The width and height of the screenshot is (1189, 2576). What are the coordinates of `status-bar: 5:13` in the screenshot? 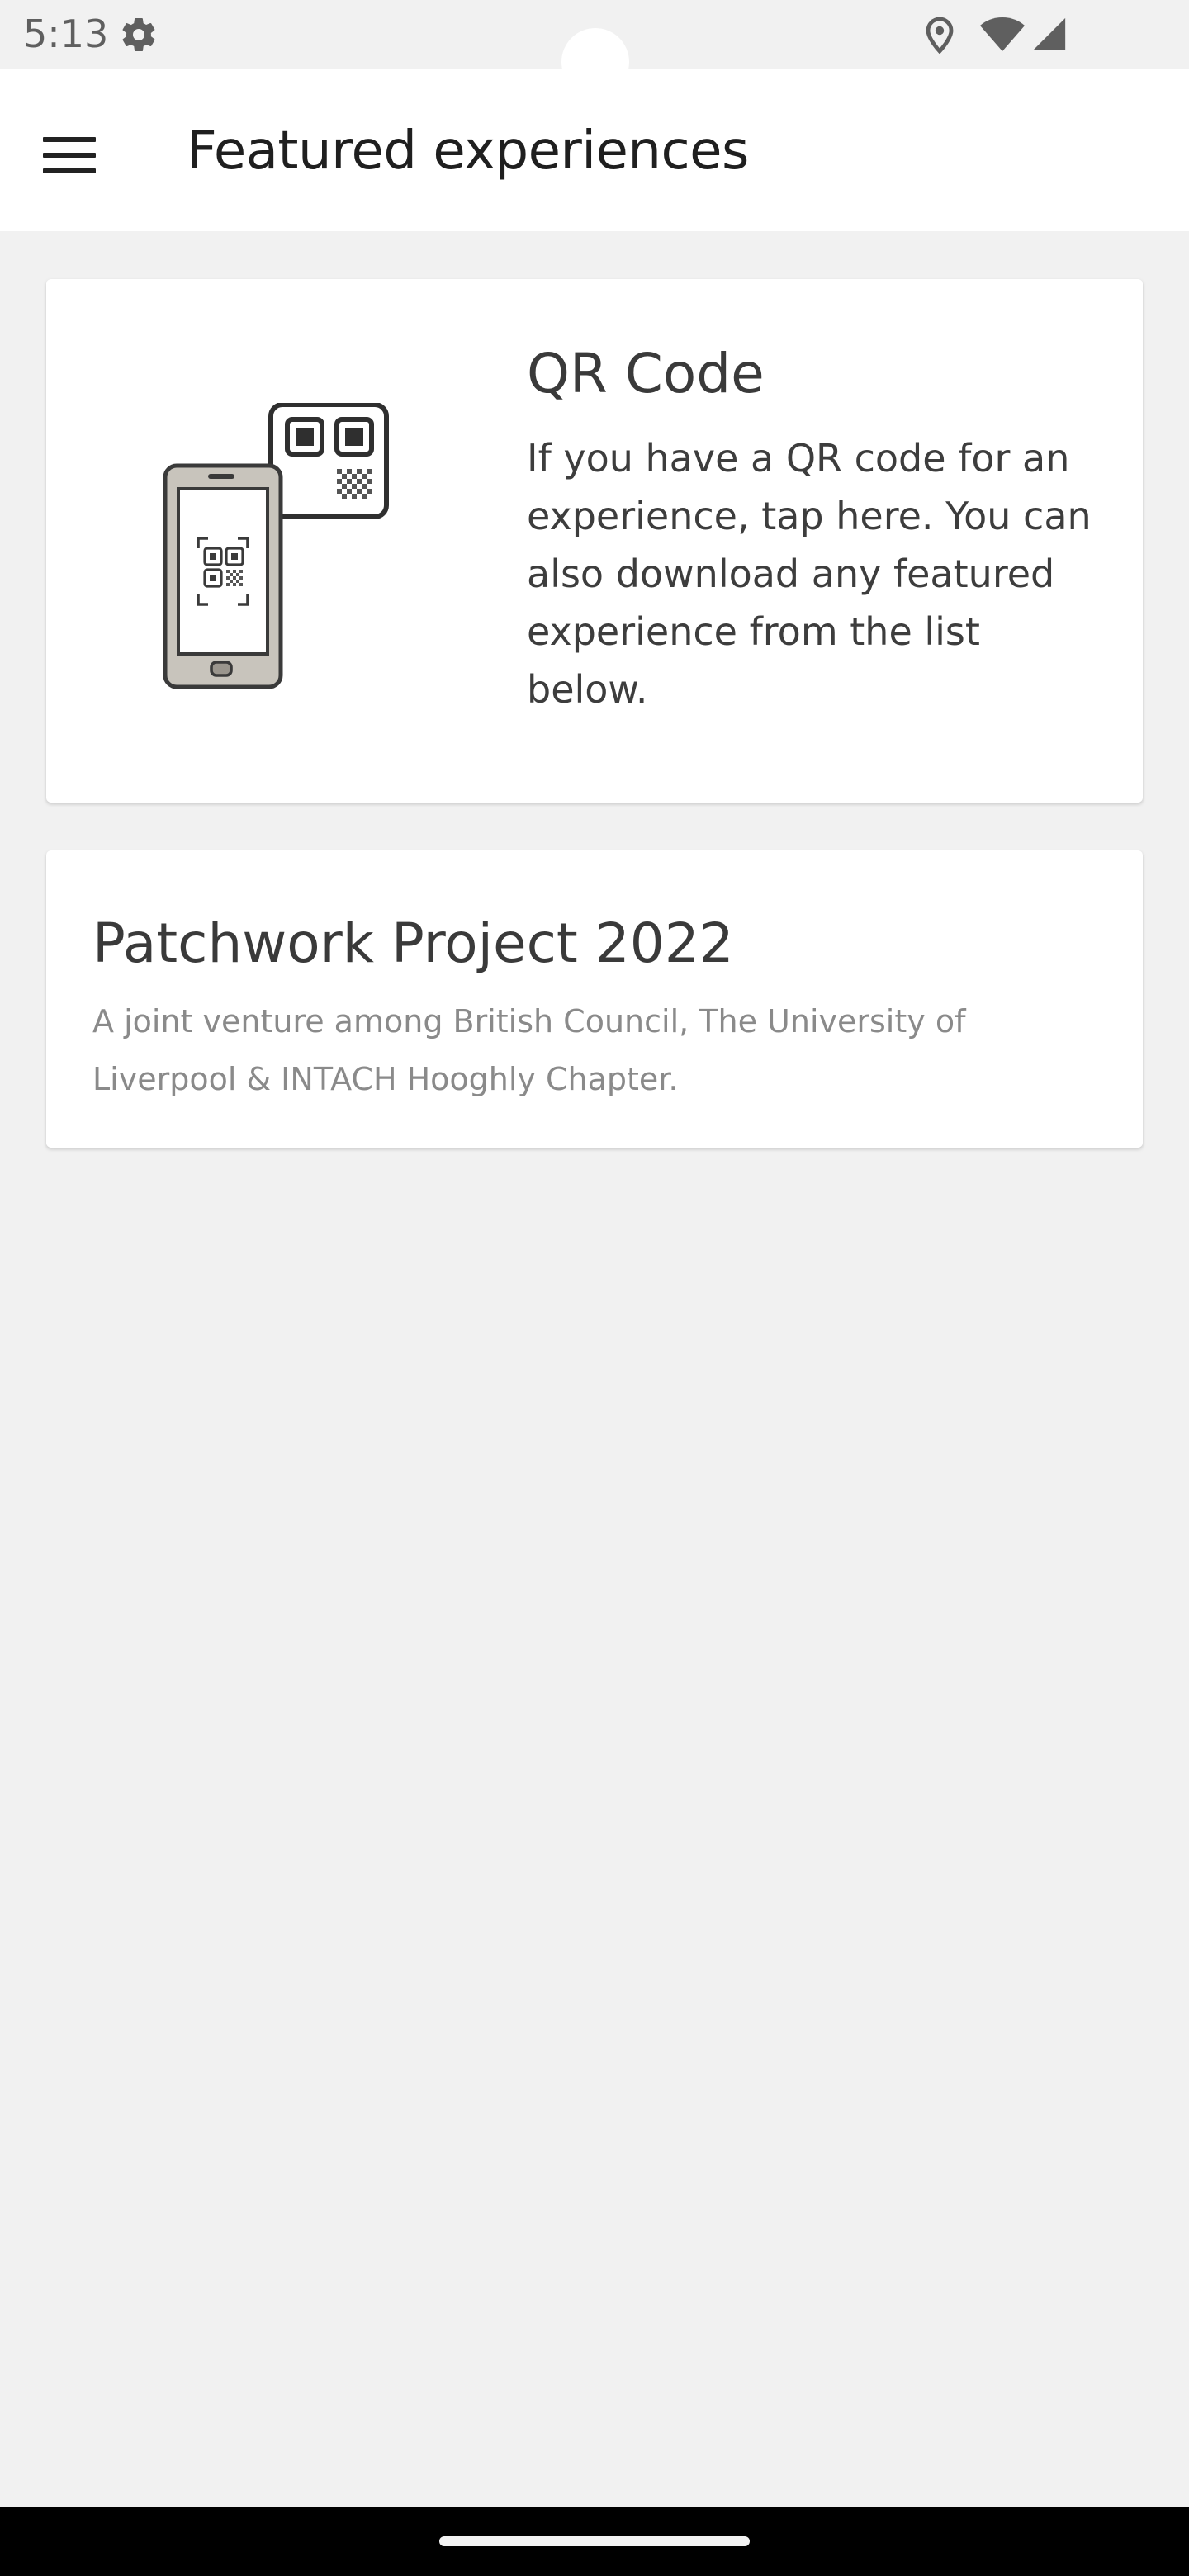 It's located at (594, 48).